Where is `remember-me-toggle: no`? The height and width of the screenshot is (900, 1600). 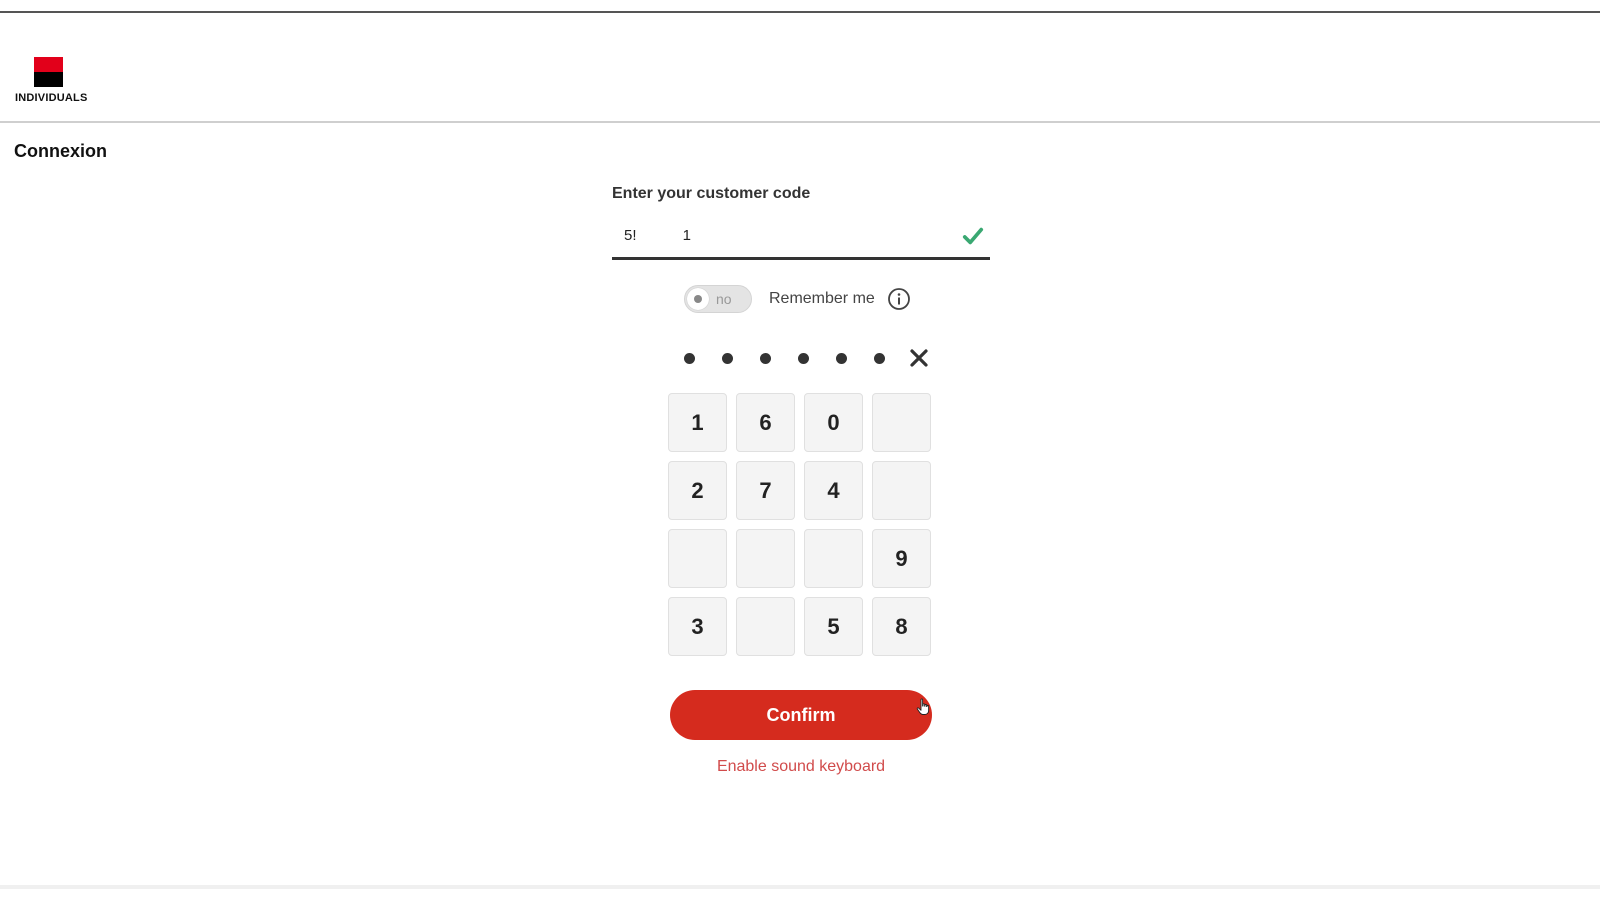 remember-me-toggle: no is located at coordinates (718, 299).